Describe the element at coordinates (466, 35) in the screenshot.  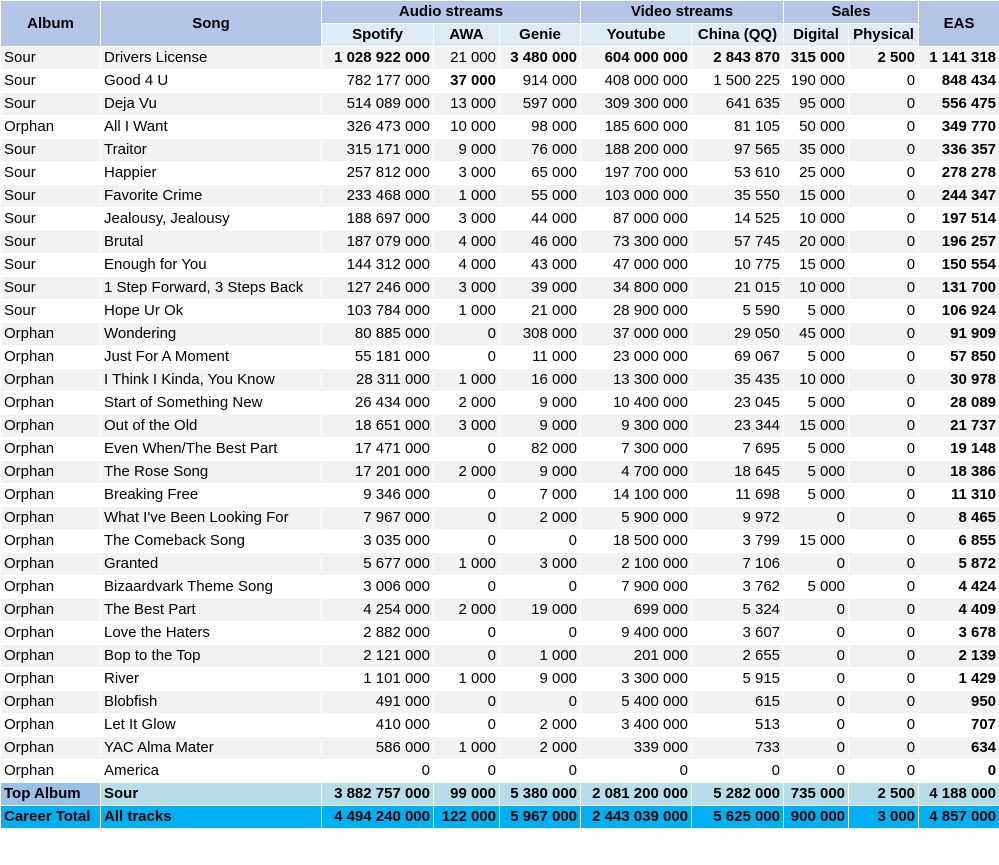
I see `header-awa: AWA` at that location.